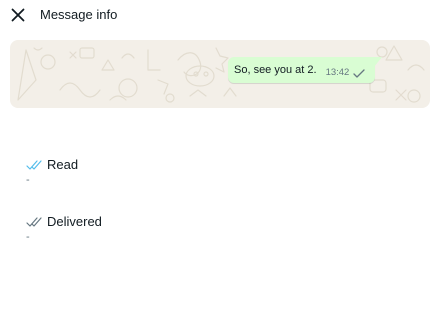 The image size is (437, 313). What do you see at coordinates (63, 164) in the screenshot?
I see `receipt-read-label: Read` at bounding box center [63, 164].